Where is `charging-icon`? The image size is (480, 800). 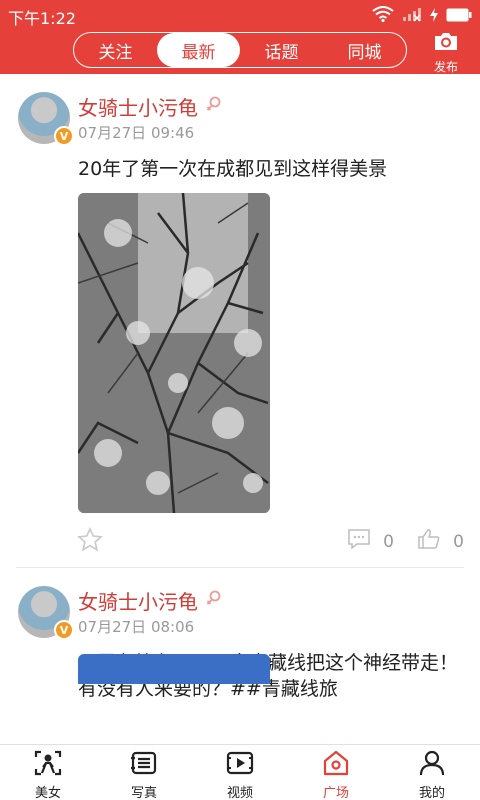
charging-icon is located at coordinates (434, 16).